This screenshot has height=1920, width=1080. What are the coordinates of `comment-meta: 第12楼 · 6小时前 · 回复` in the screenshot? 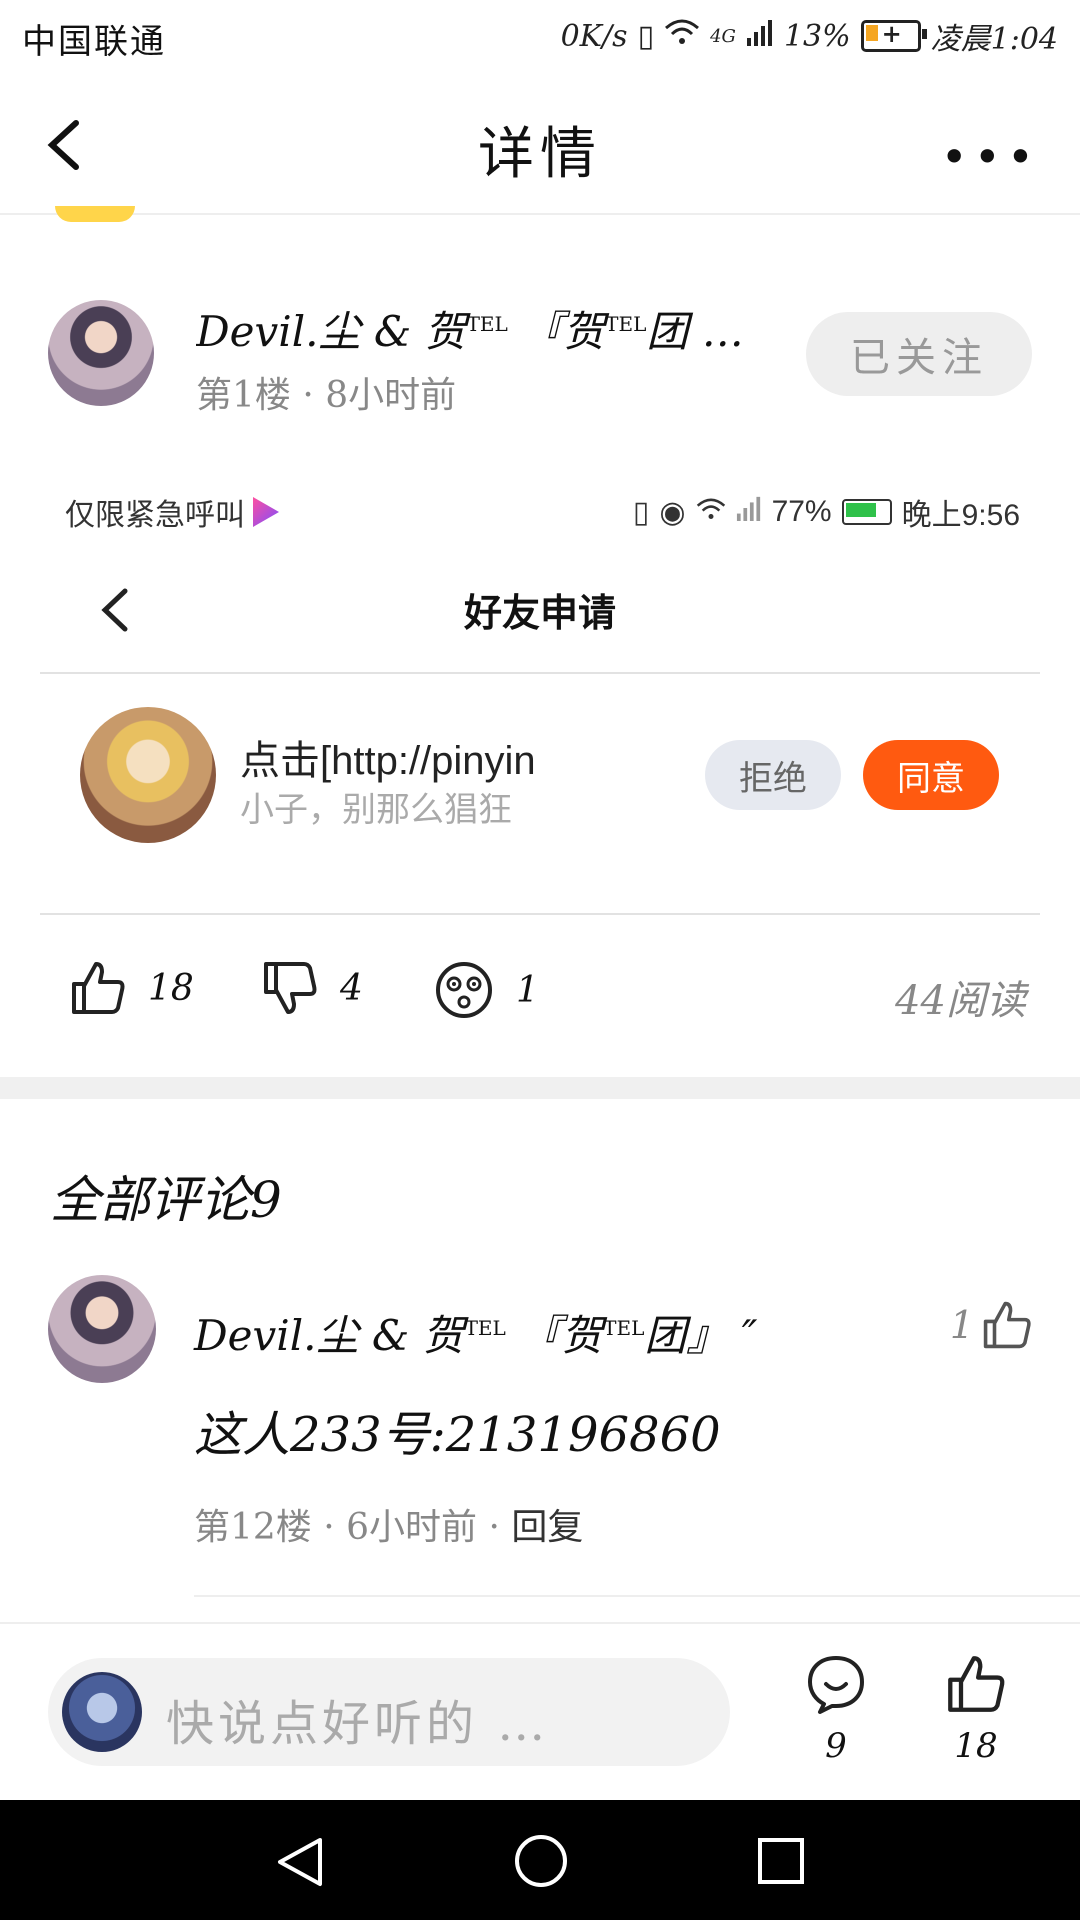 It's located at (388, 1524).